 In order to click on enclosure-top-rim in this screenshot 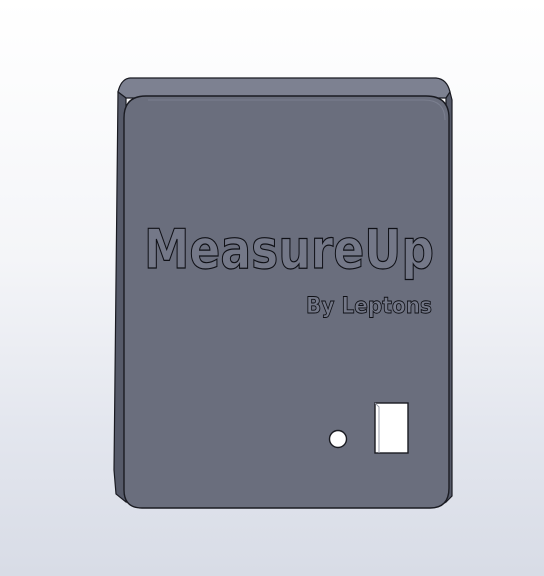, I will do `click(284, 88)`.